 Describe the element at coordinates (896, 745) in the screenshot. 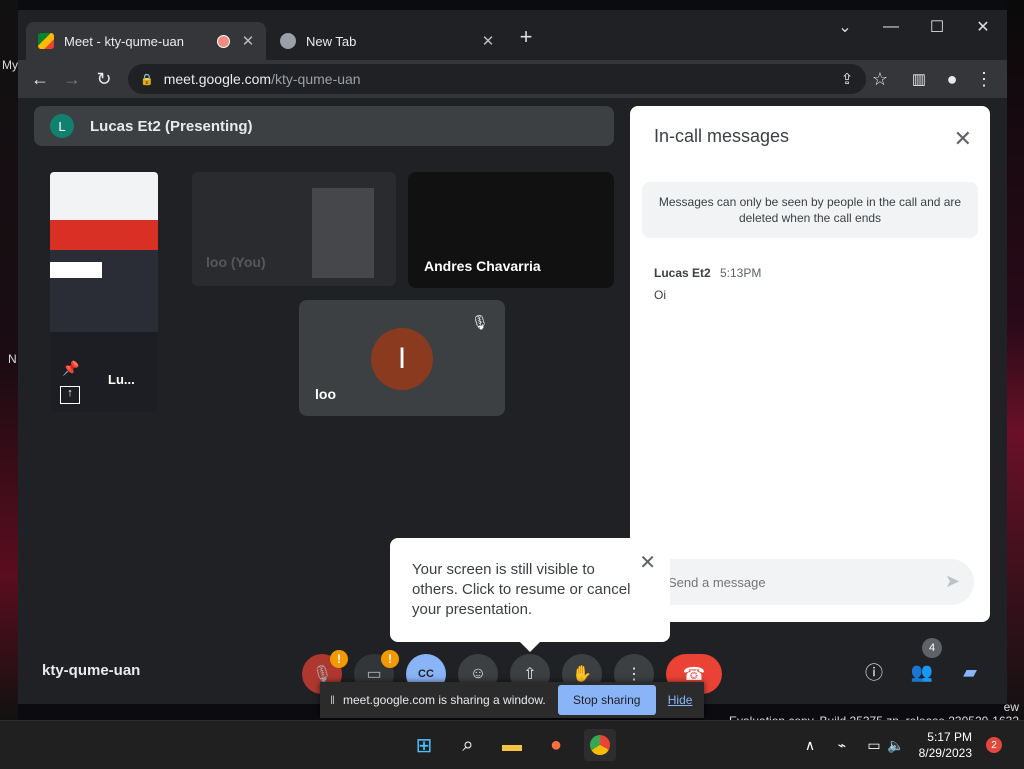

I see `volume-icon: 🔈` at that location.